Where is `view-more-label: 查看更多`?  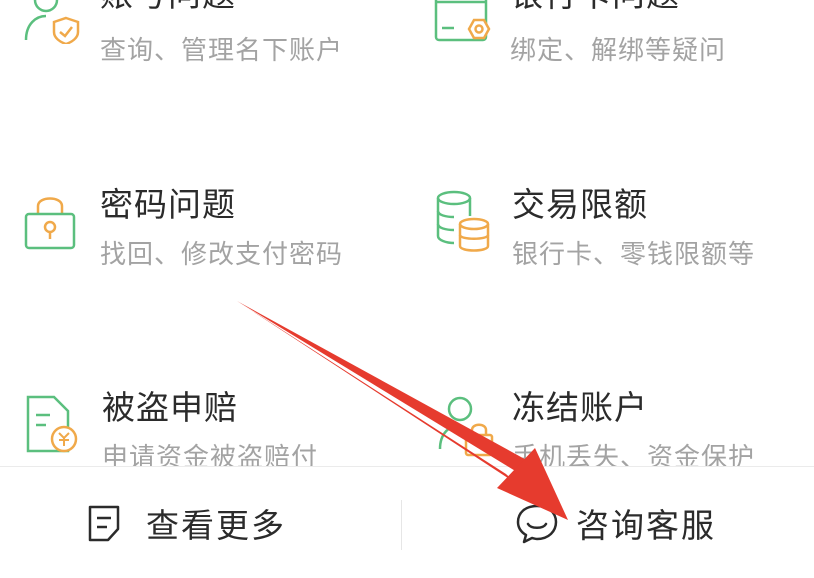
view-more-label: 查看更多 is located at coordinates (216, 525).